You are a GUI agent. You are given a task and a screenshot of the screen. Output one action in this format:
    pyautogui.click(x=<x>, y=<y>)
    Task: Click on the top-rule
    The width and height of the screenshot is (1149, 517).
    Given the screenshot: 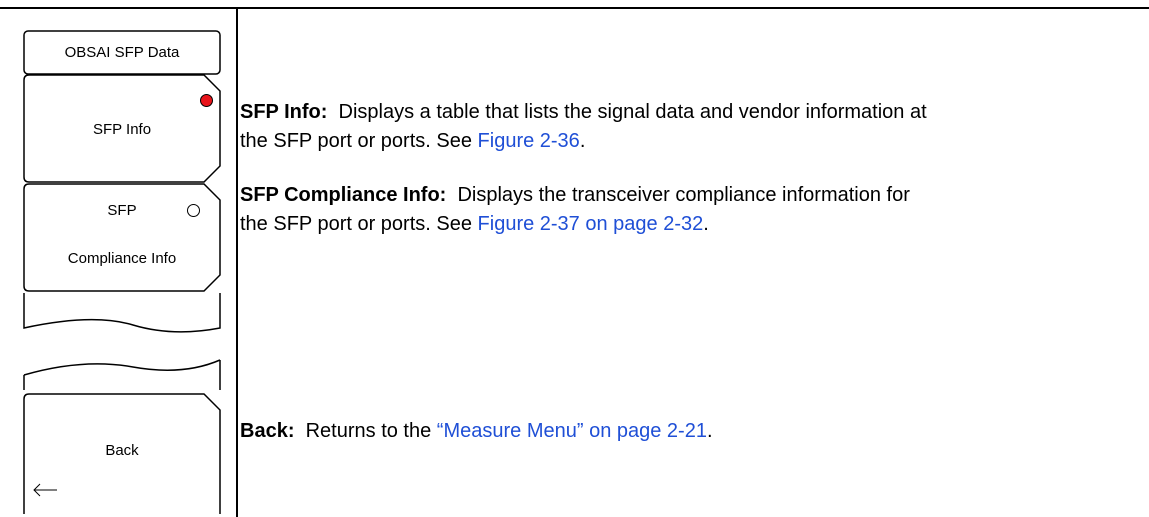 What is the action you would take?
    pyautogui.click(x=574, y=8)
    